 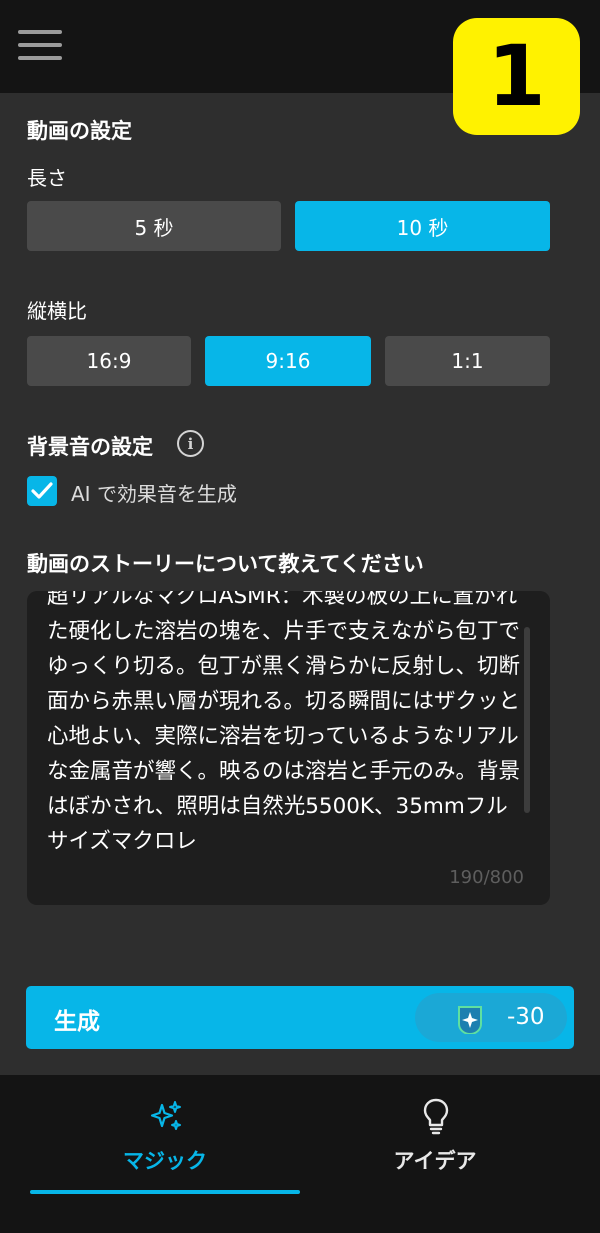 I want to click on generate-button: 生成 -30, so click(x=300, y=1017).